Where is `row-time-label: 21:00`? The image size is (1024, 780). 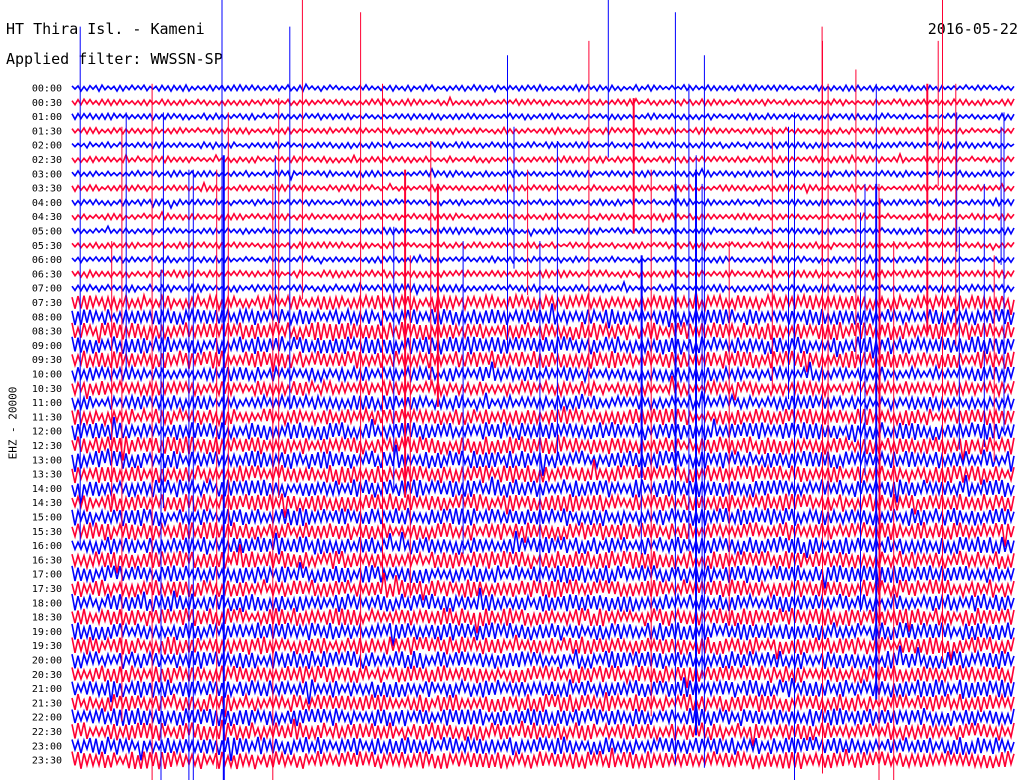 row-time-label: 21:00 is located at coordinates (47, 689).